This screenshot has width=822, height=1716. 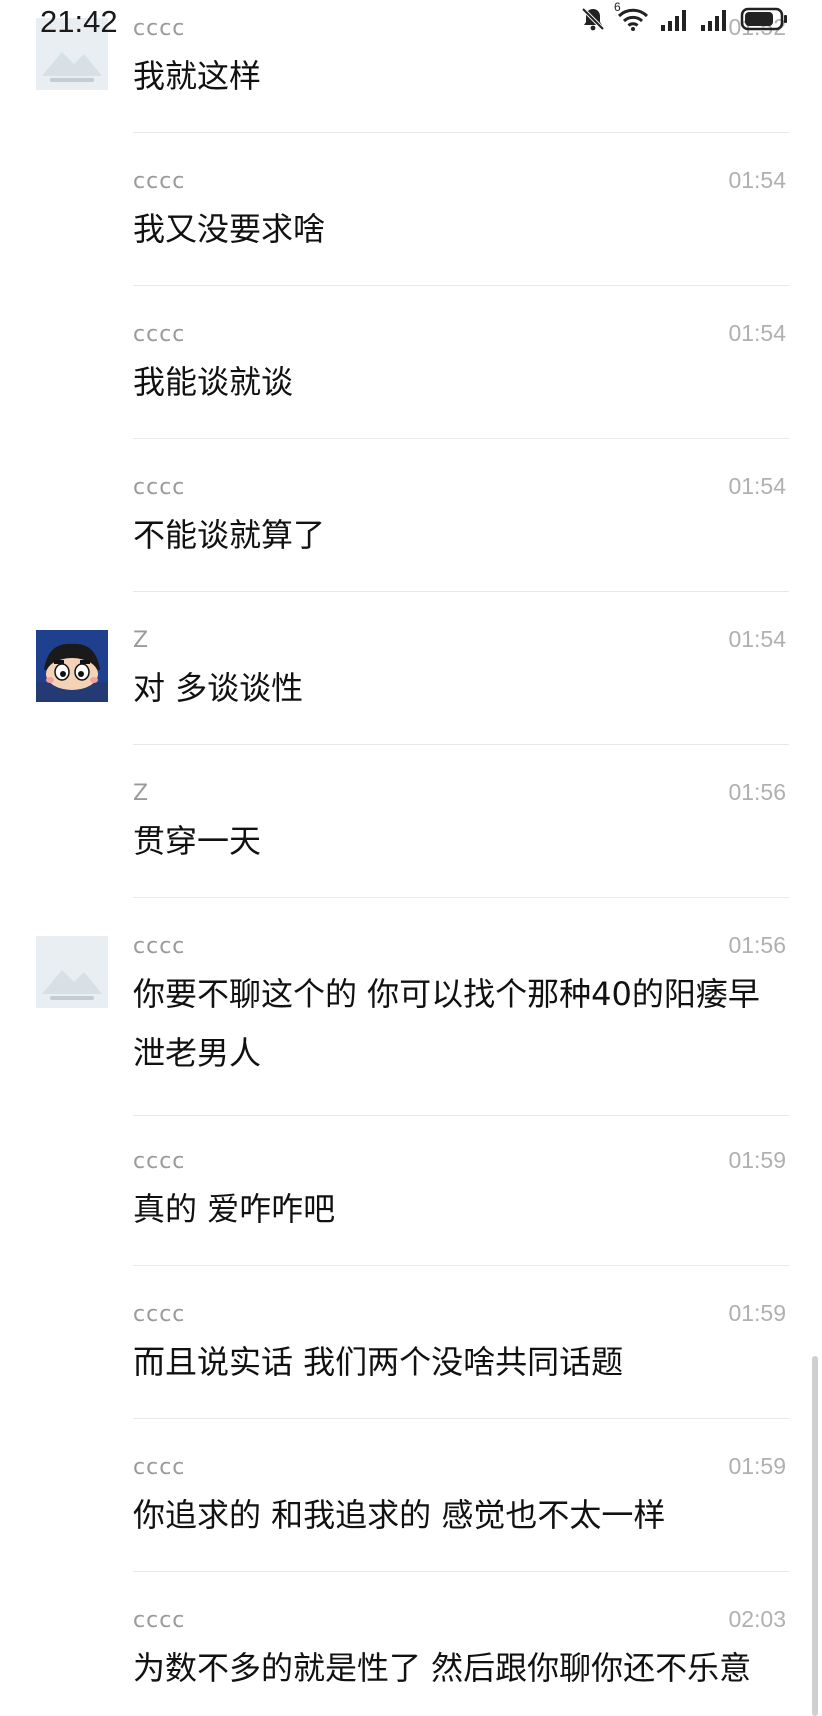 I want to click on message-text: 贯穿一天, so click(x=197, y=841).